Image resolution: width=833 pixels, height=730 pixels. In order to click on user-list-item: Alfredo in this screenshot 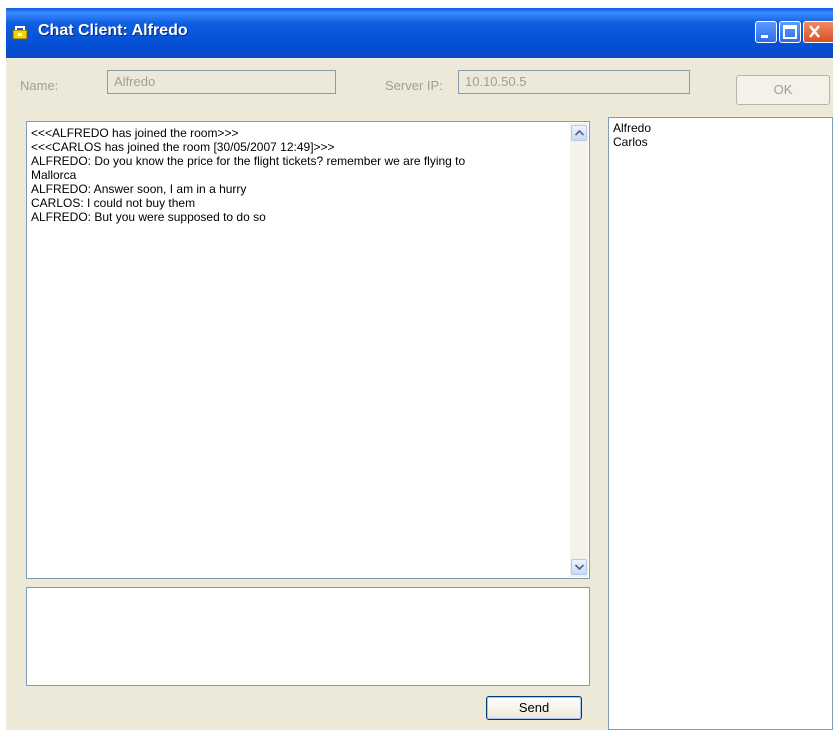, I will do `click(632, 128)`.